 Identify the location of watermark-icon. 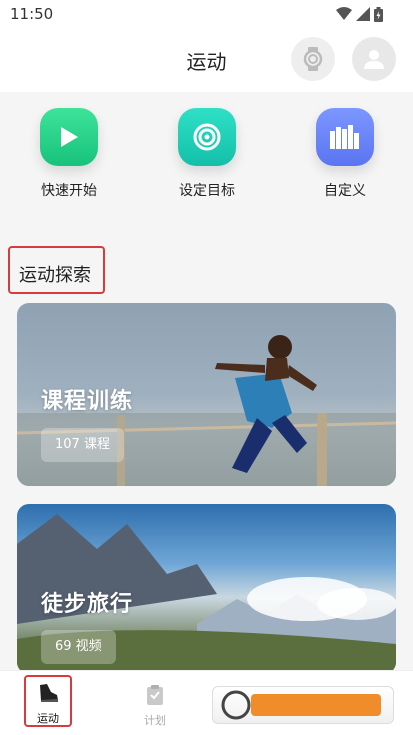
(301, 705).